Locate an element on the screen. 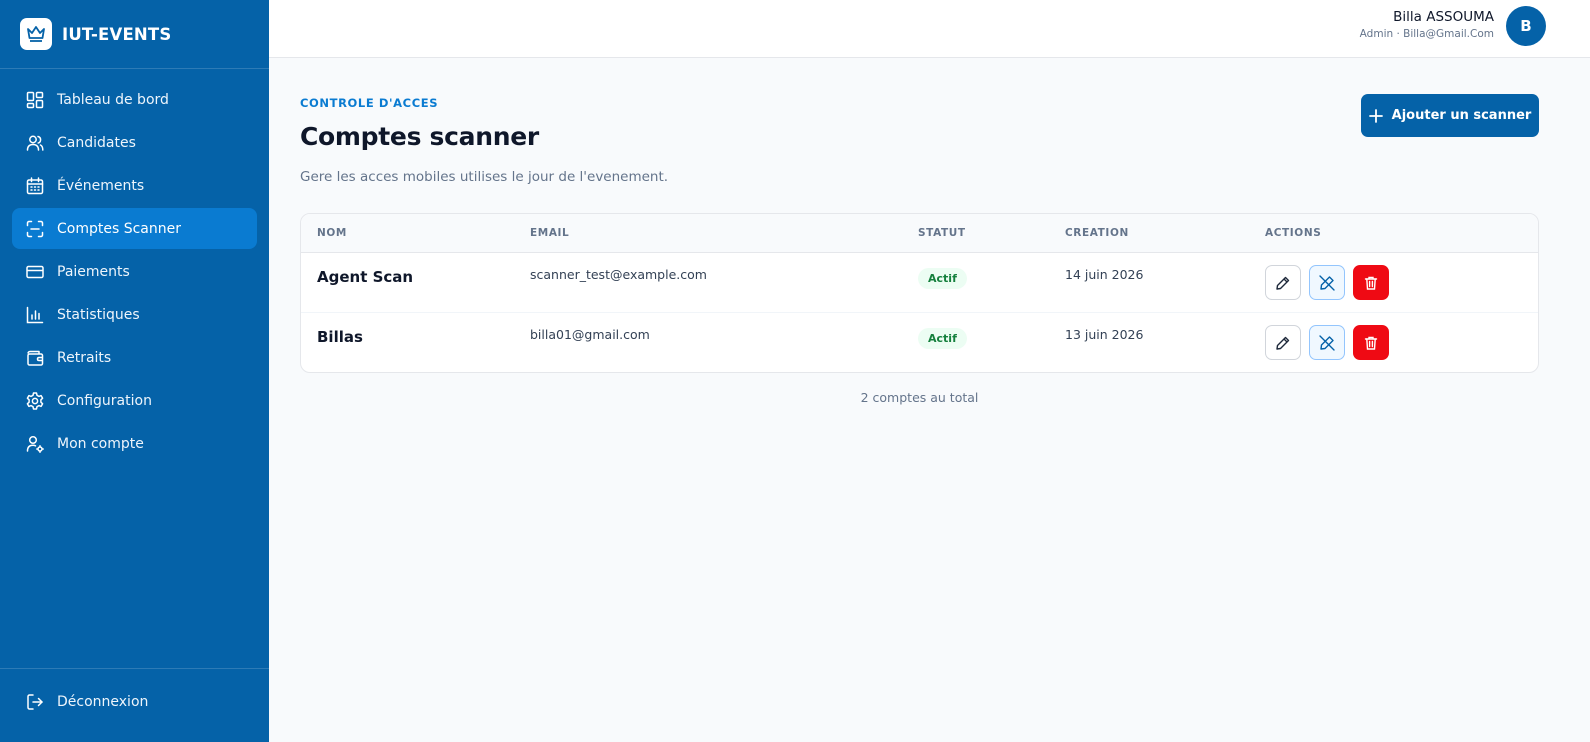  logout-icon is located at coordinates (35, 701).